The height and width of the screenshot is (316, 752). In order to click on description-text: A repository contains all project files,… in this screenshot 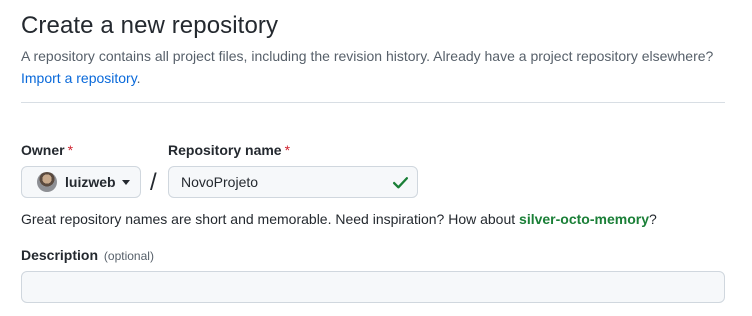, I will do `click(367, 56)`.